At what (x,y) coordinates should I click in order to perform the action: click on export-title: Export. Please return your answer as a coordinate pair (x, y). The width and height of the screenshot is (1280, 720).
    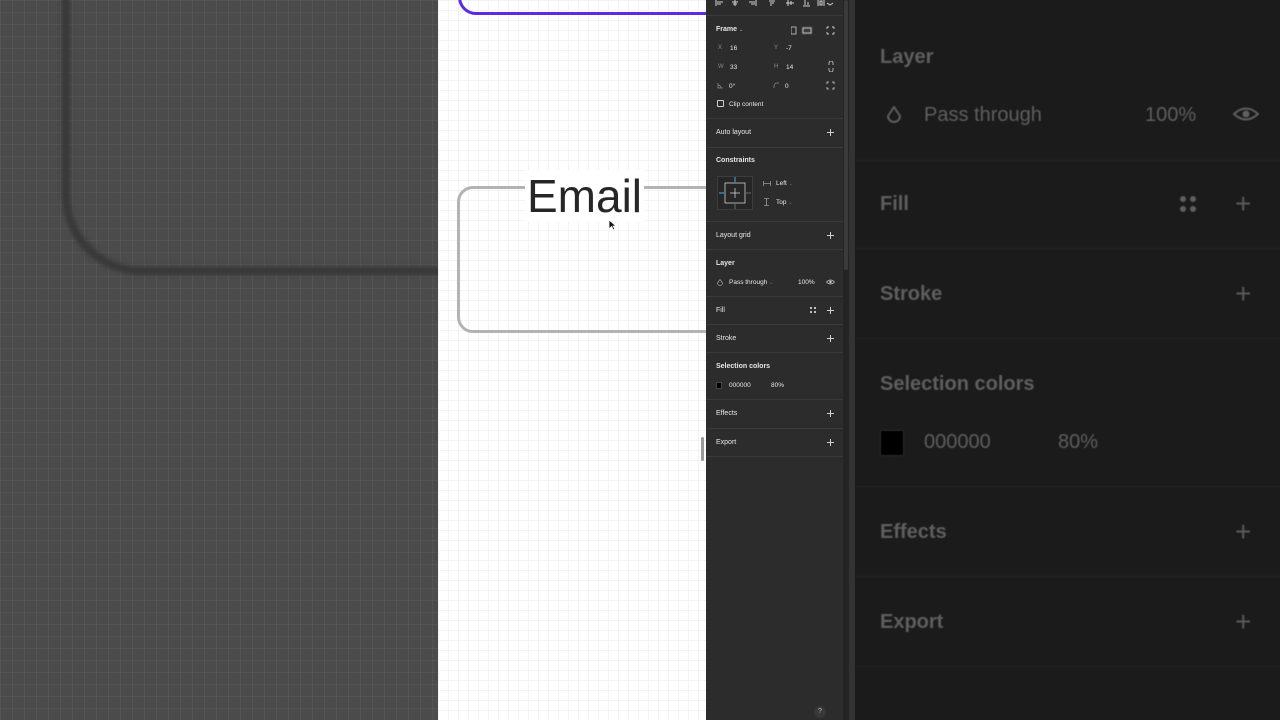
    Looking at the image, I should click on (726, 442).